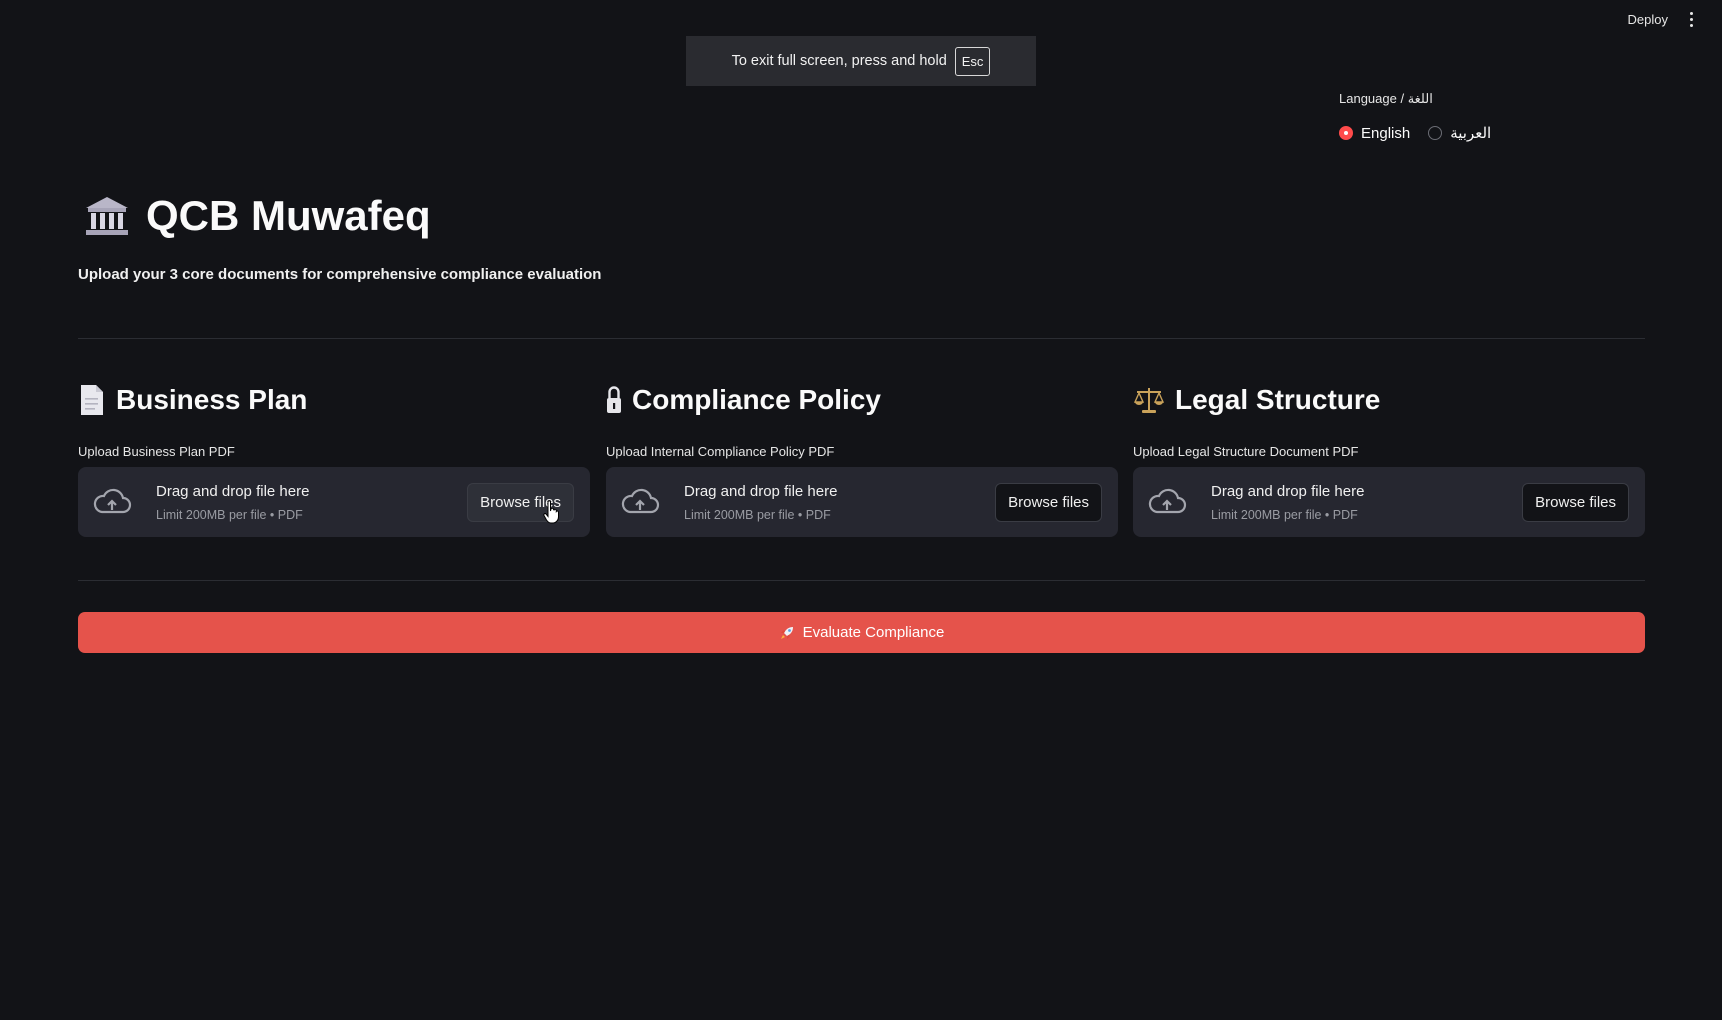 The image size is (1722, 1020). I want to click on language-option-arabic: العربية, so click(1459, 133).